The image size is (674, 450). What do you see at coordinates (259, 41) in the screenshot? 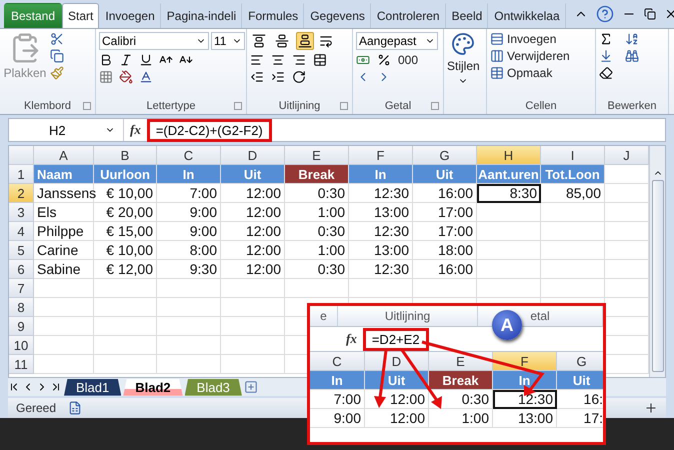
I see `align-top-icon` at bounding box center [259, 41].